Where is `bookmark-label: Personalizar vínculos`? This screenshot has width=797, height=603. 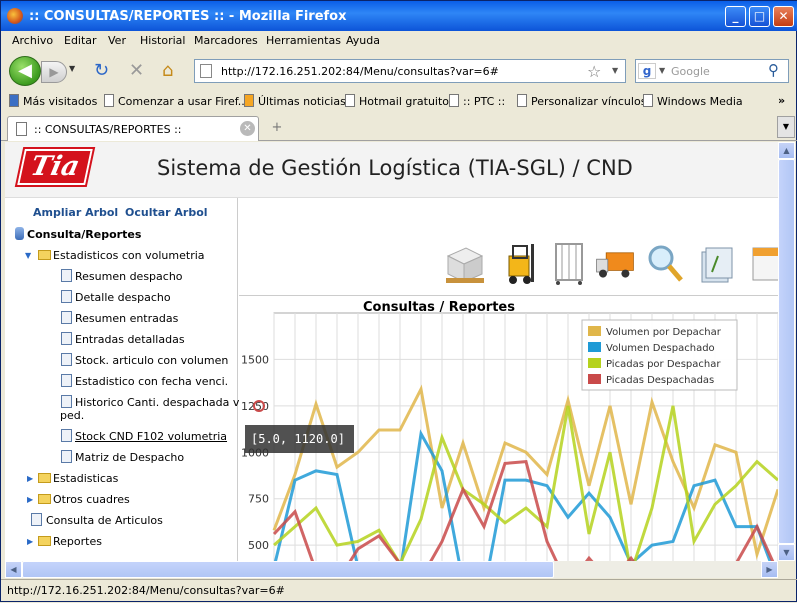 bookmark-label: Personalizar vínculos is located at coordinates (589, 101).